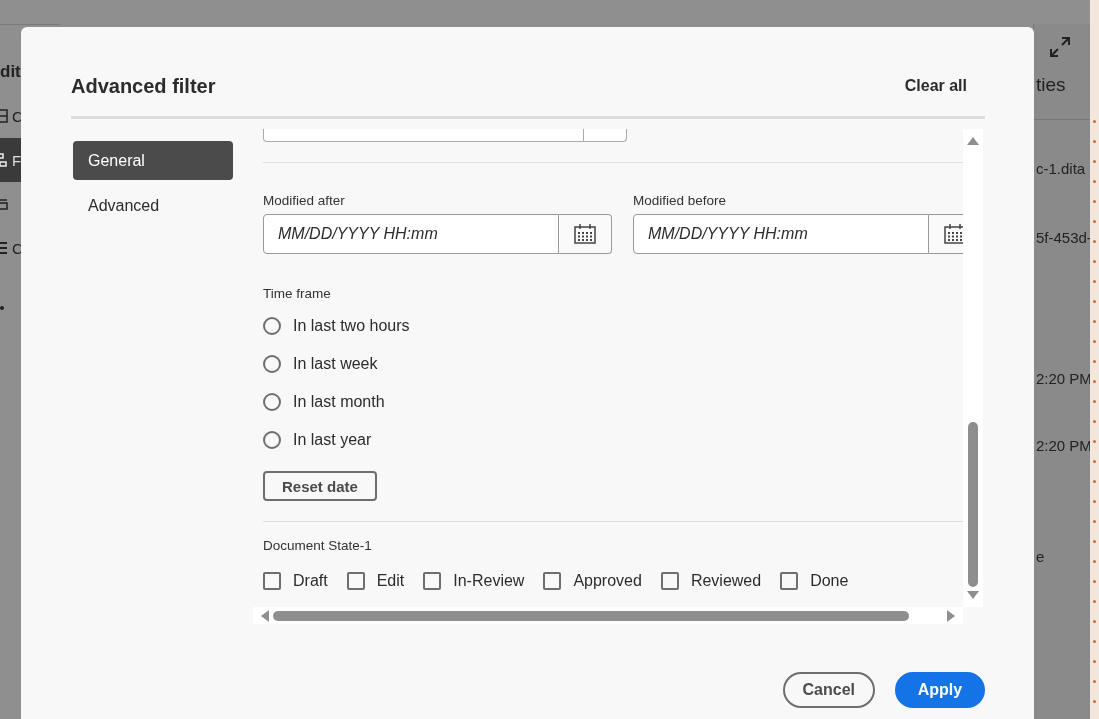  I want to click on horizontal-scrollbar, so click(608, 615).